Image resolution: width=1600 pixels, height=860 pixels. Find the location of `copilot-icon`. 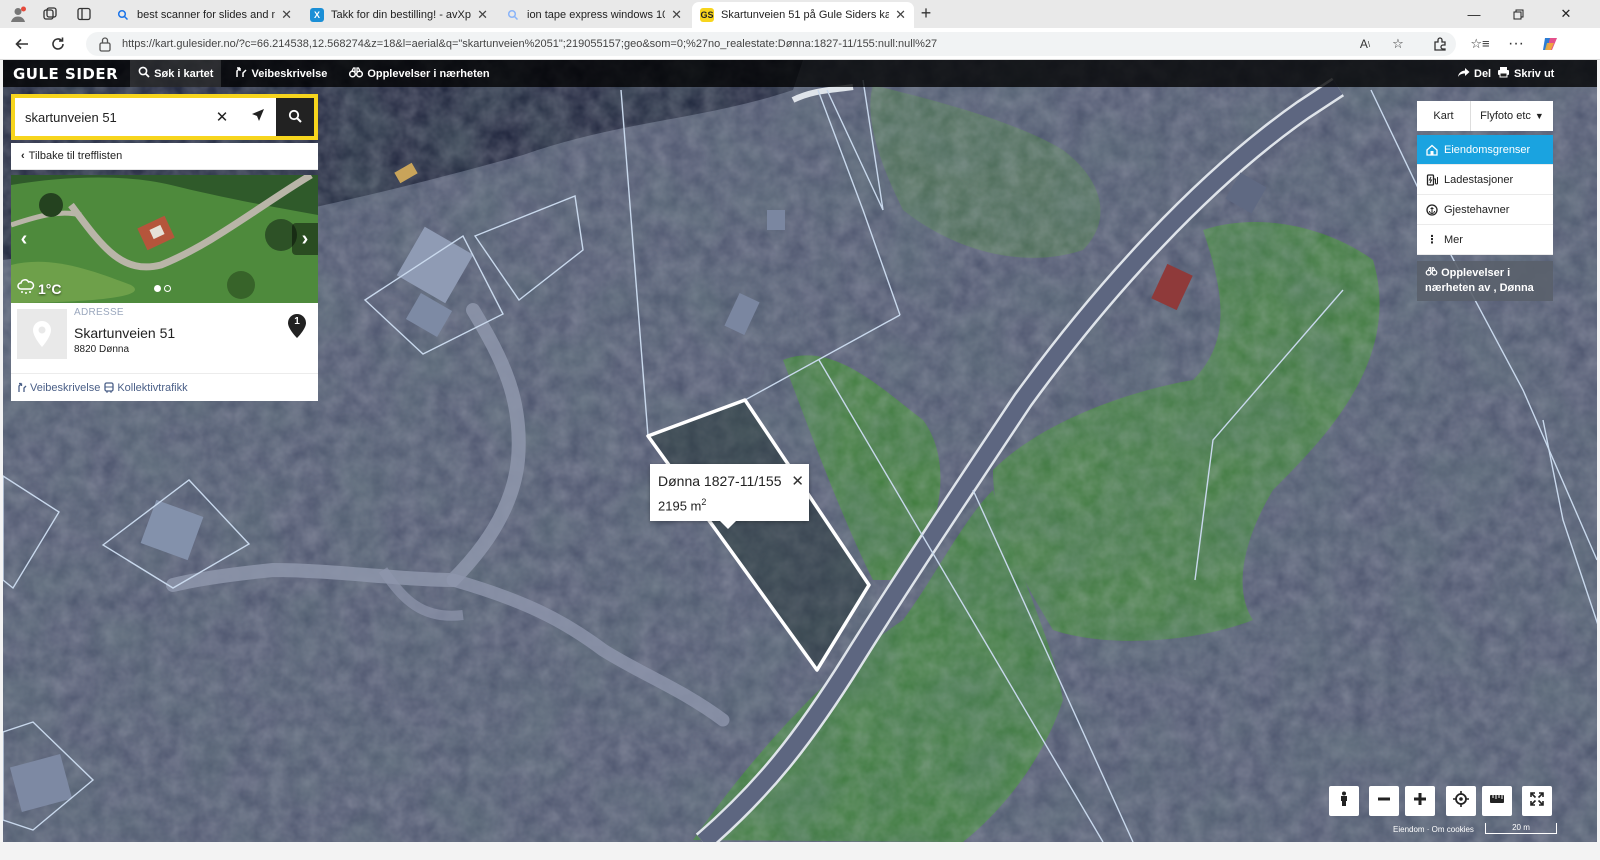

copilot-icon is located at coordinates (1550, 44).